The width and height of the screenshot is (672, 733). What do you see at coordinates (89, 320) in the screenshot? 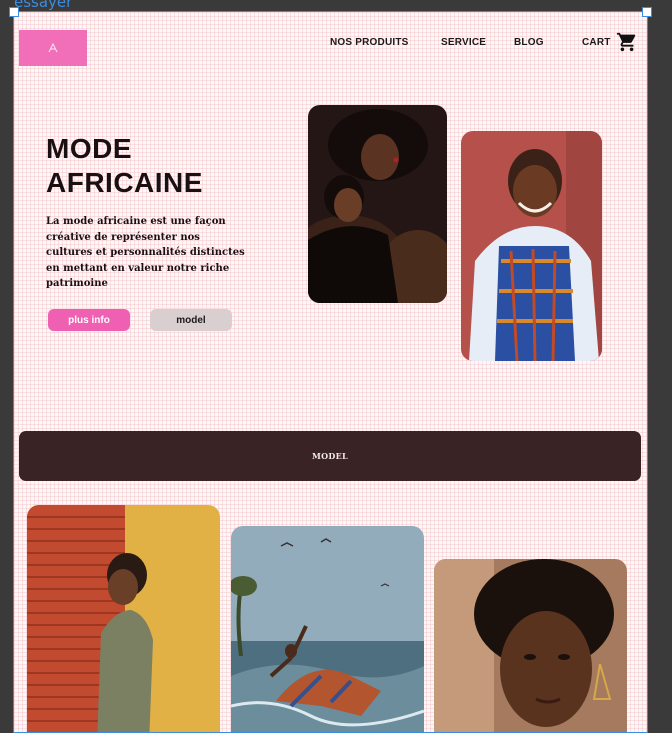
I see `plus-info-button: plus info` at bounding box center [89, 320].